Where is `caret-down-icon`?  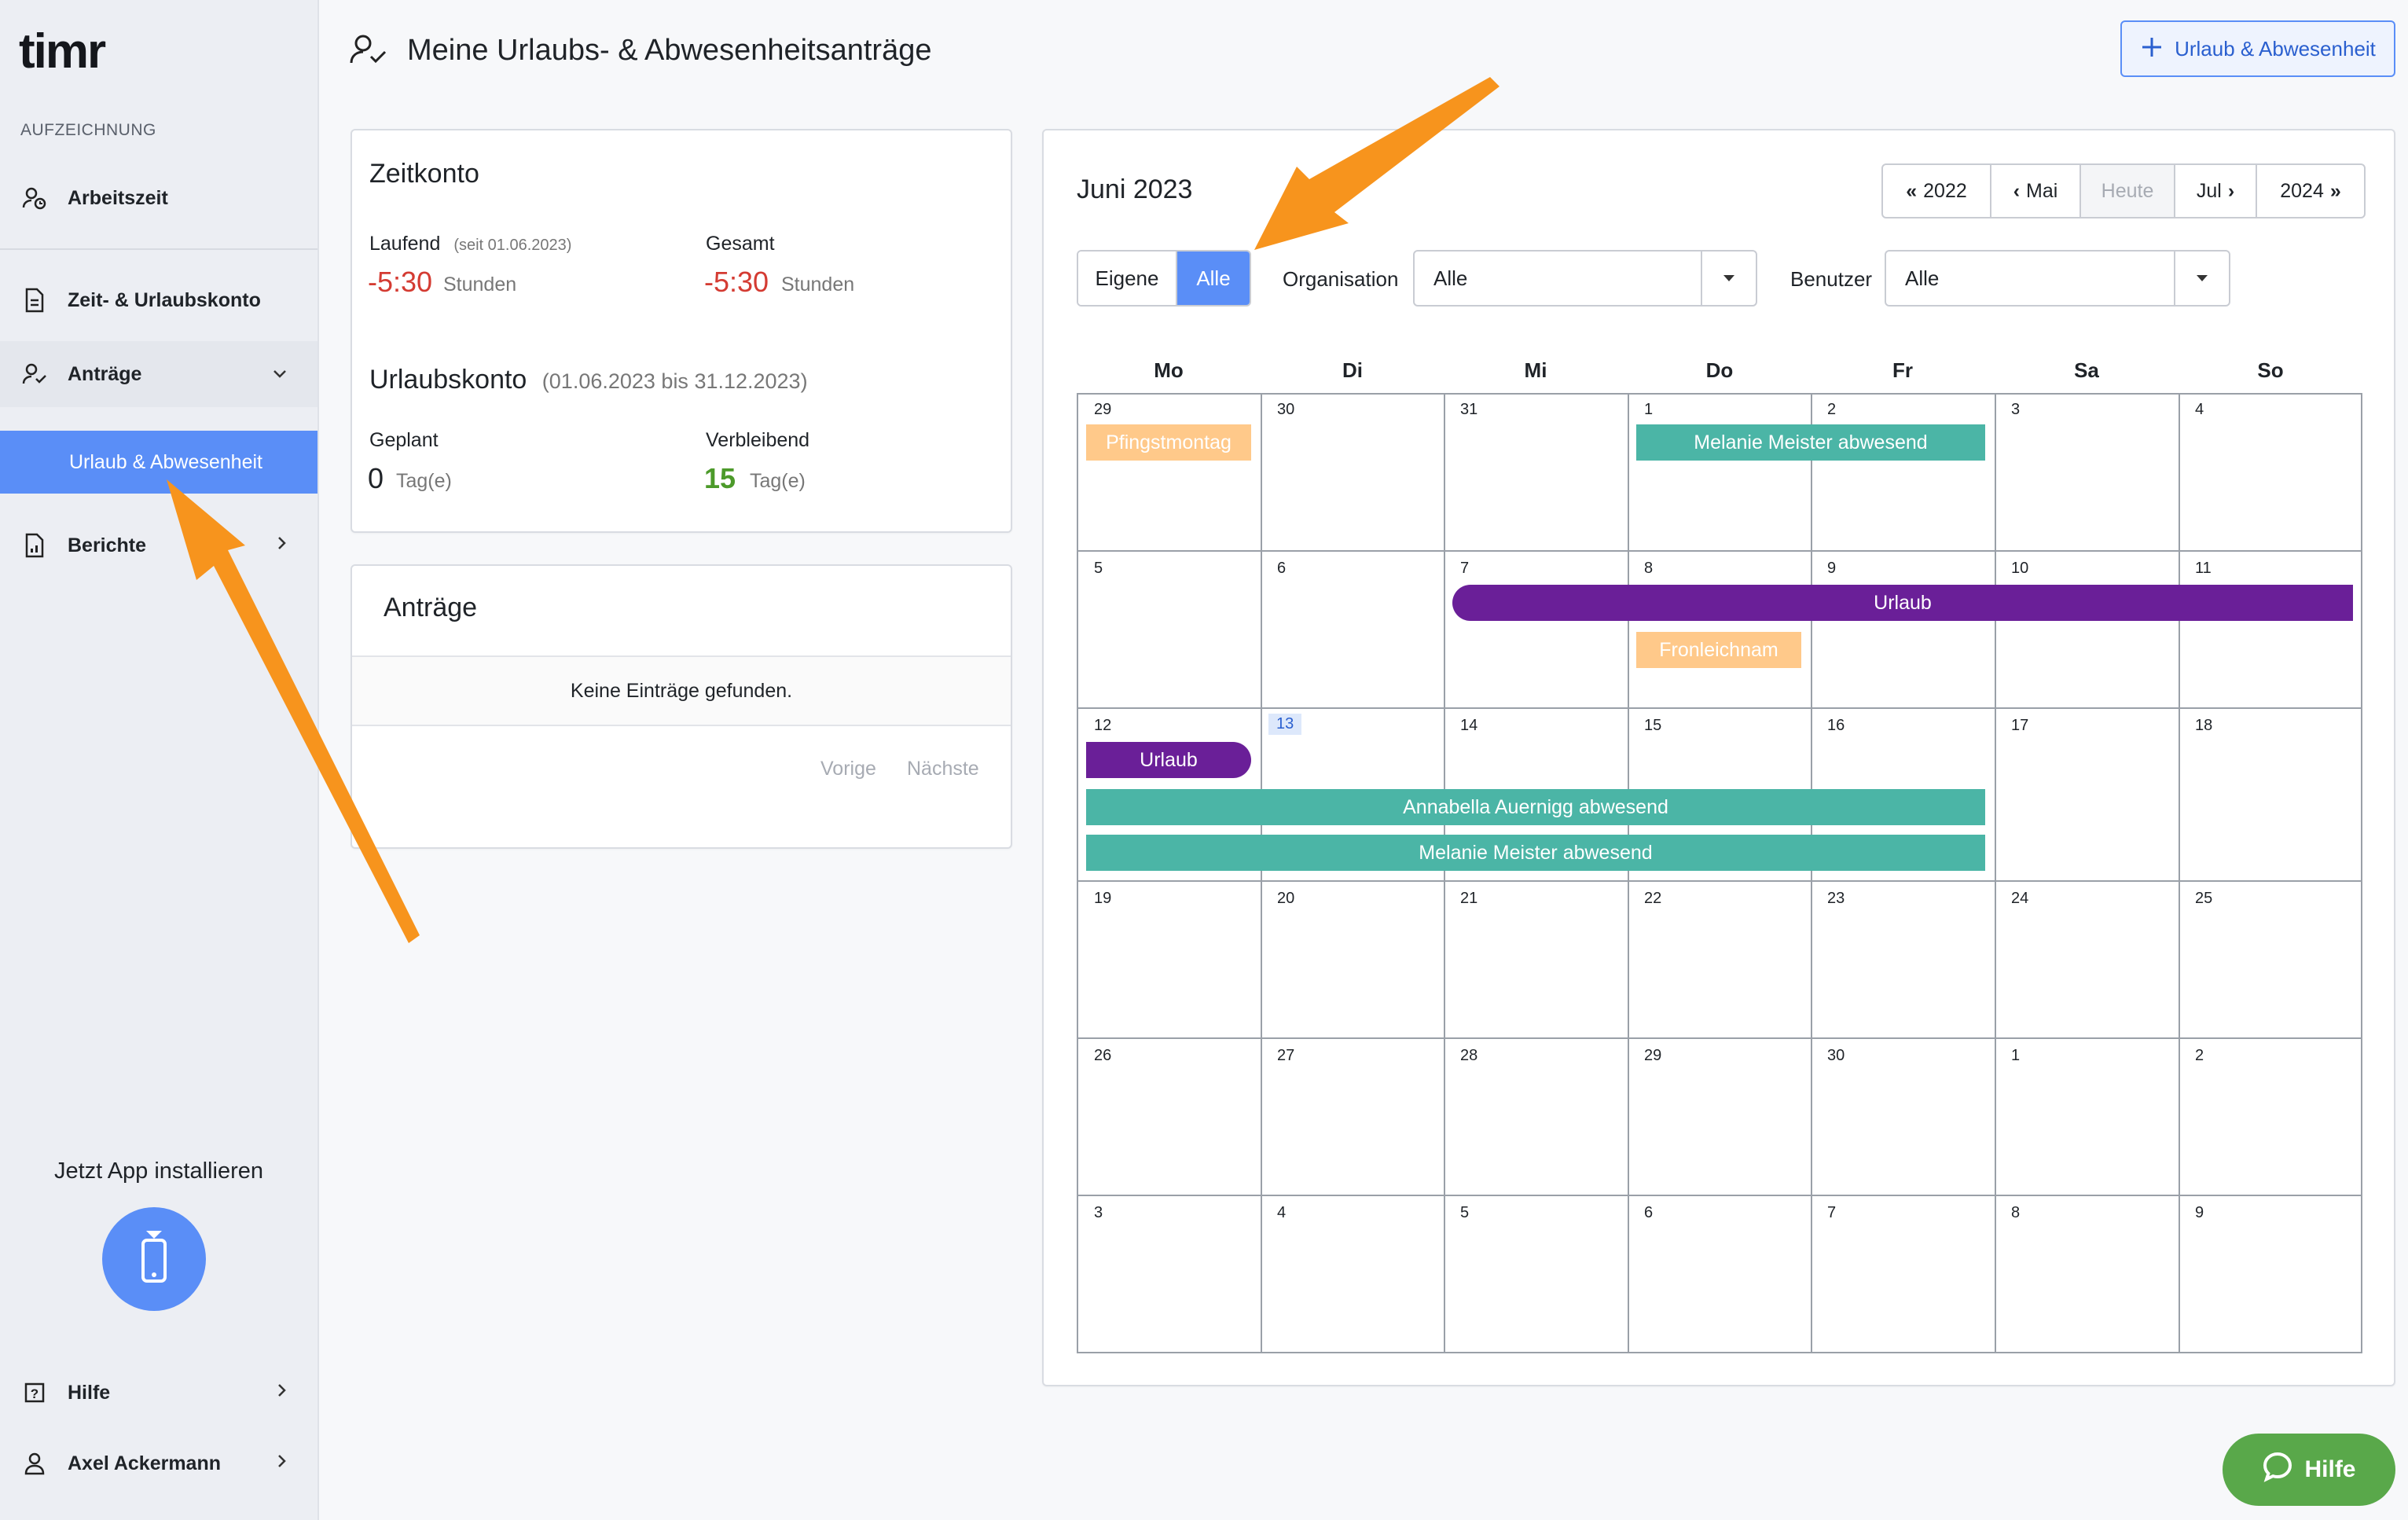
caret-down-icon is located at coordinates (1728, 278).